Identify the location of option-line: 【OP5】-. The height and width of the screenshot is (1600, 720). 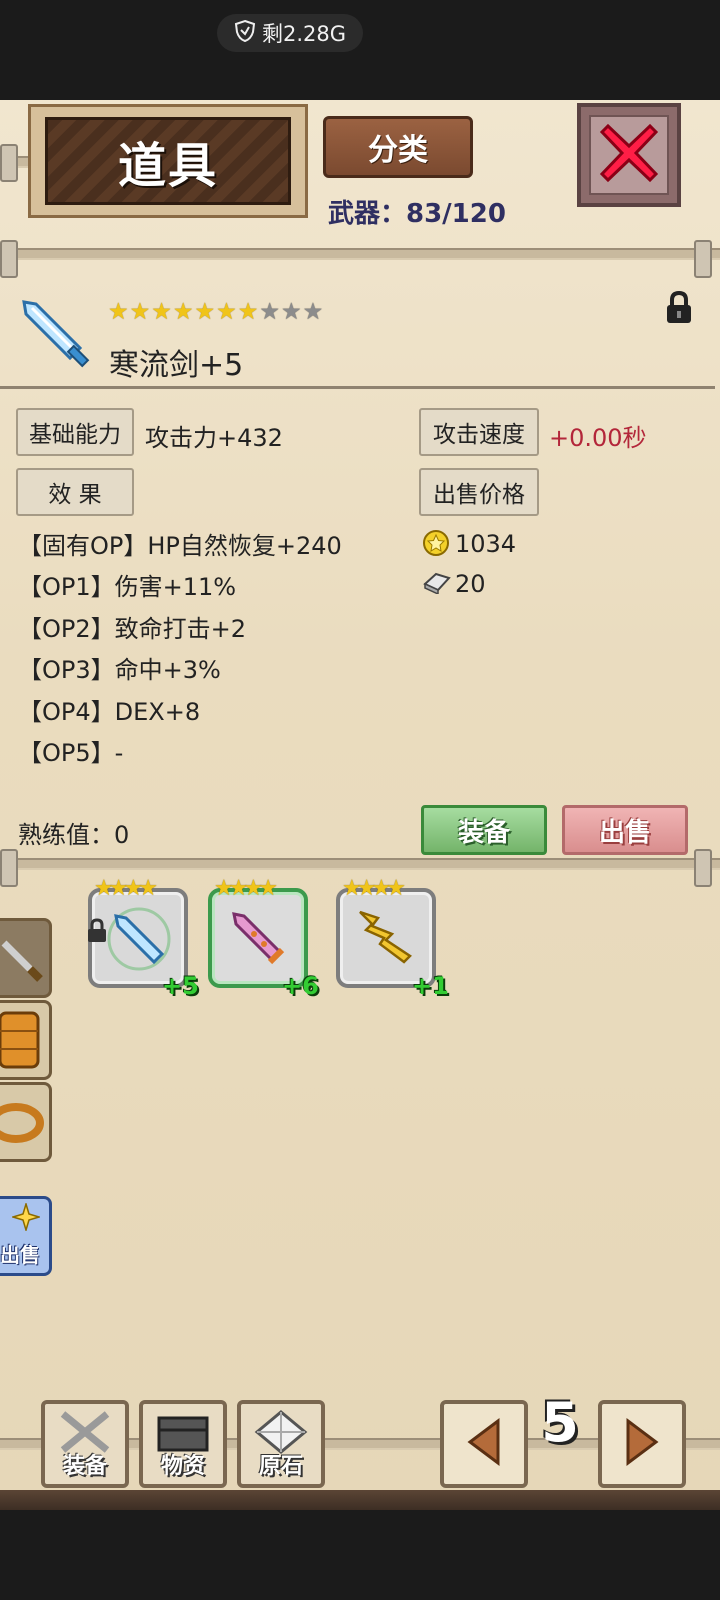
(71, 753).